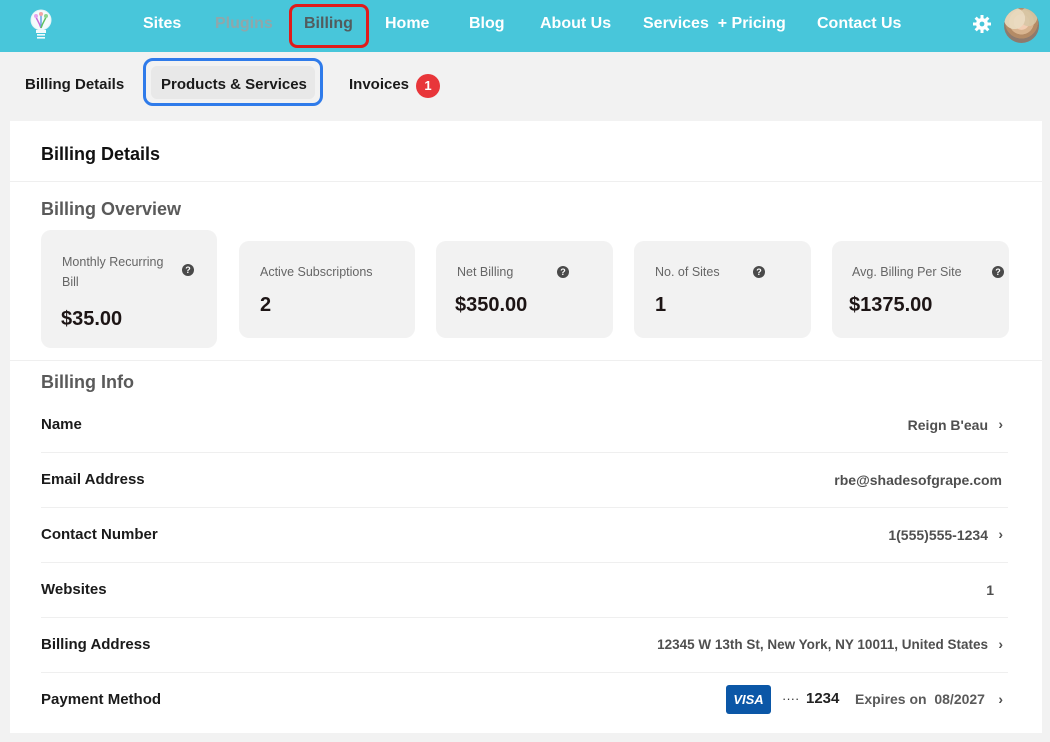 The image size is (1050, 742). What do you see at coordinates (791, 698) in the screenshot?
I see `masked-card-number: ····` at bounding box center [791, 698].